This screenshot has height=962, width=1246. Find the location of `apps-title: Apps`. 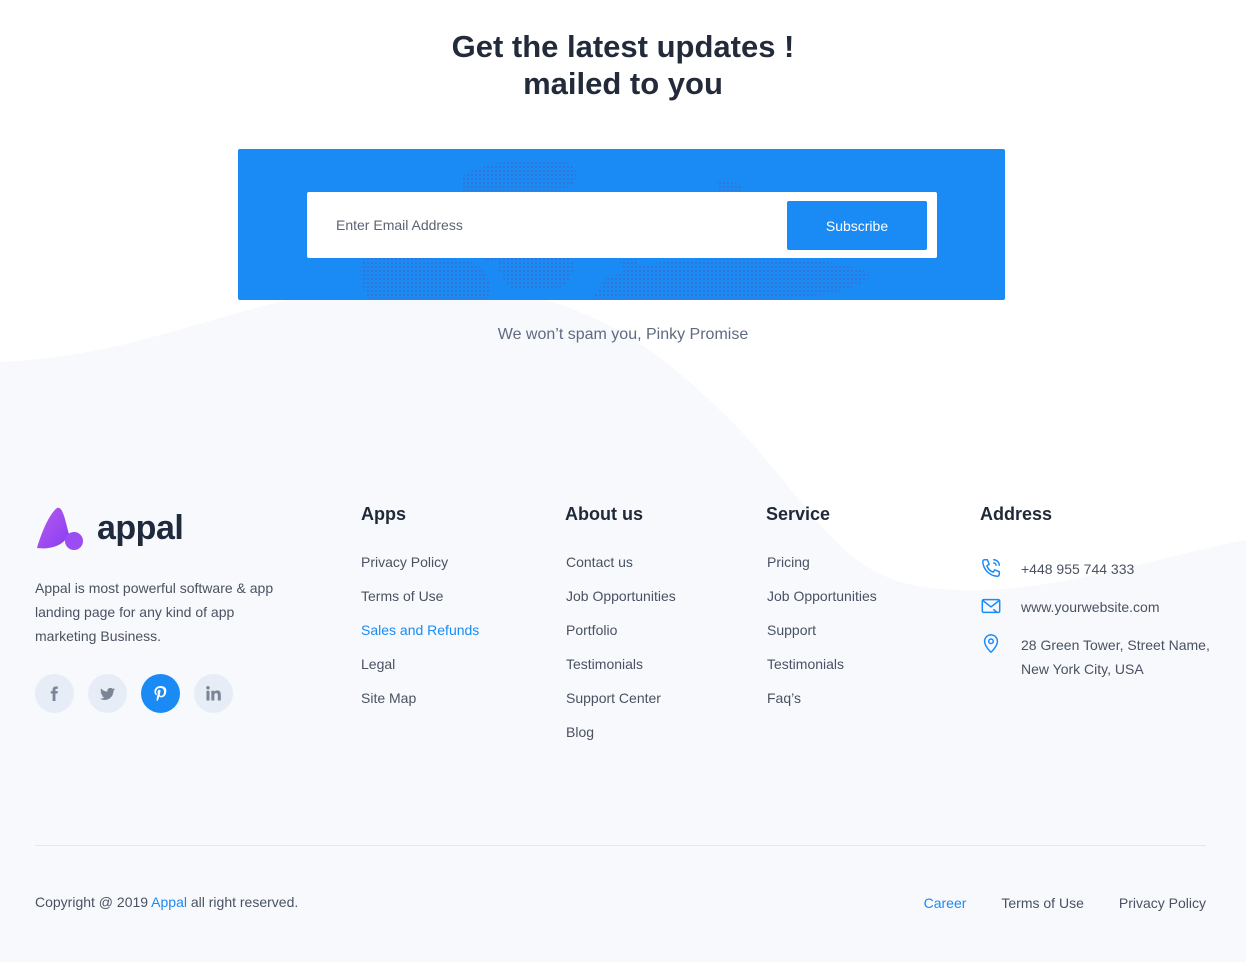

apps-title: Apps is located at coordinates (383, 514).